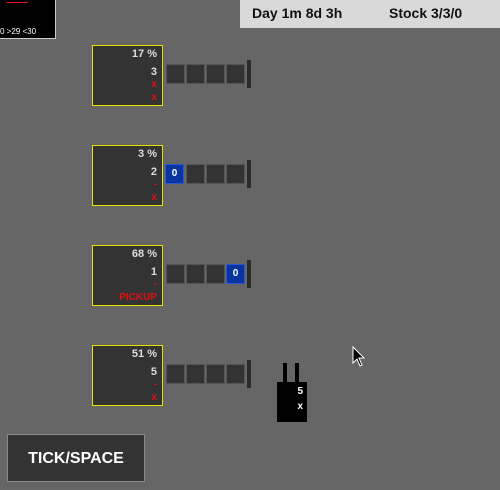 This screenshot has height=490, width=500. Describe the element at coordinates (370, 14) in the screenshot. I see `status-bar: Day 1m 8d 3h Stock 3/3/0` at that location.